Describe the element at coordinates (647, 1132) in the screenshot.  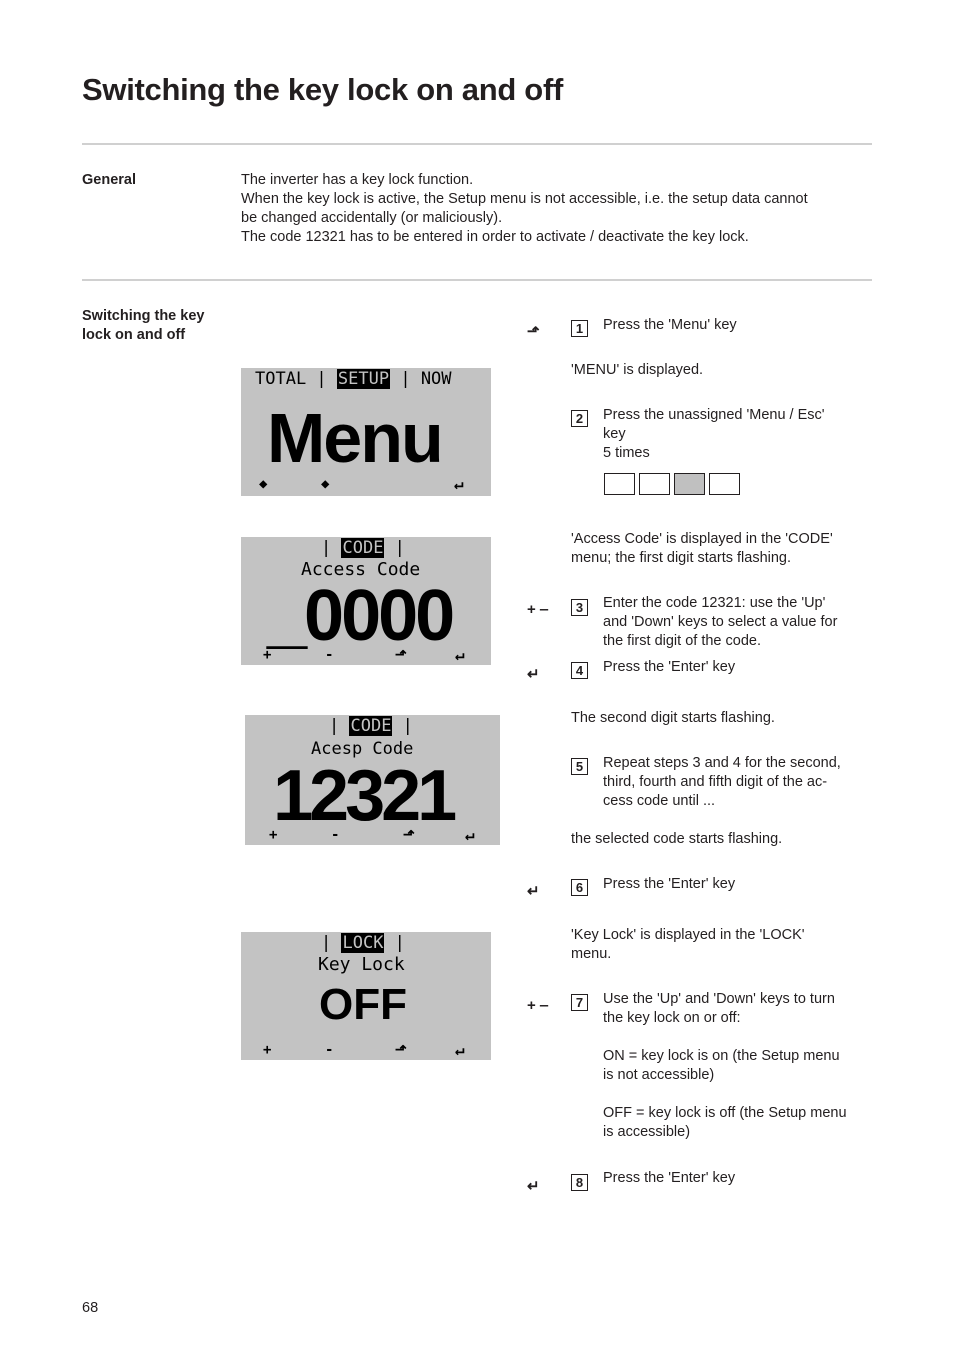
I see `off-description-line: is accessible)` at that location.